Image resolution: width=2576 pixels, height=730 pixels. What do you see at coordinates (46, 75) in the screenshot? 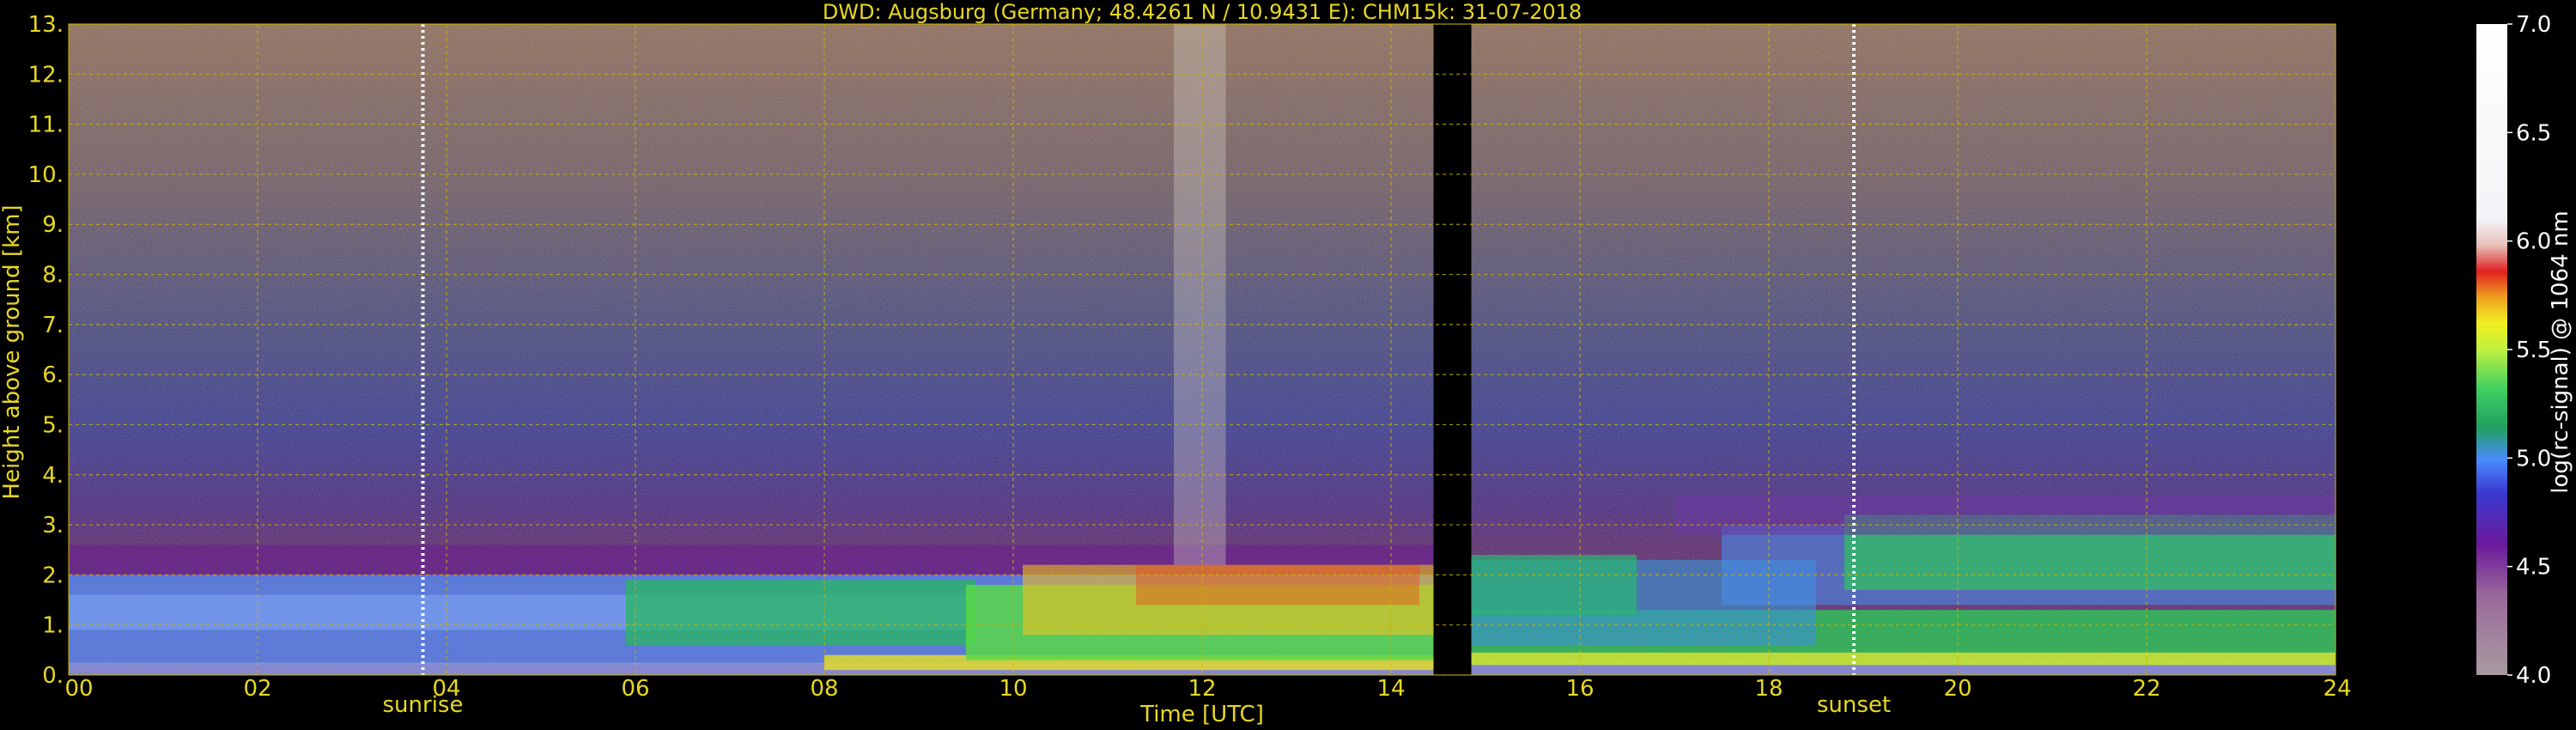
I see `y-tick-label: 12.` at bounding box center [46, 75].